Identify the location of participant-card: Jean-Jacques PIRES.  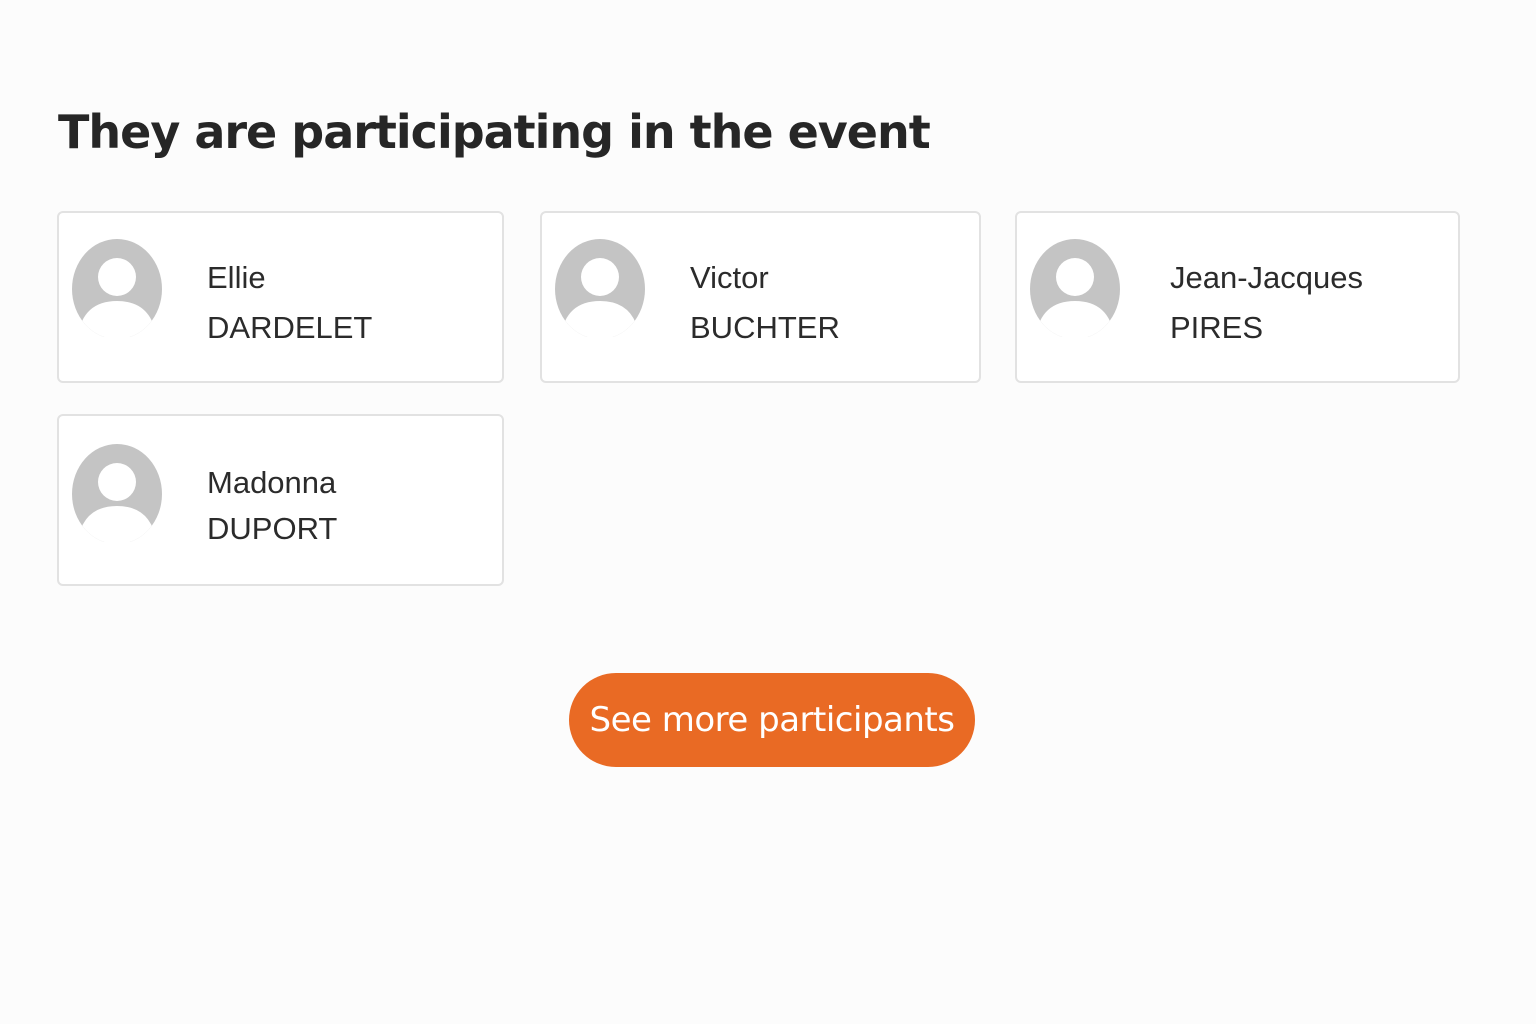
(1237, 297).